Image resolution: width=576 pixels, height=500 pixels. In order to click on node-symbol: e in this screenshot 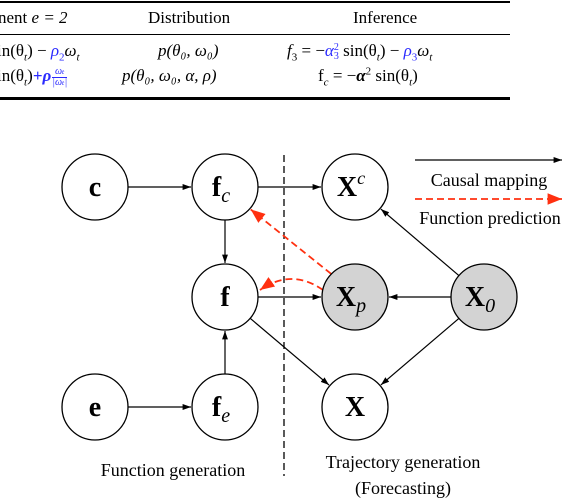, I will do `click(95, 407)`.